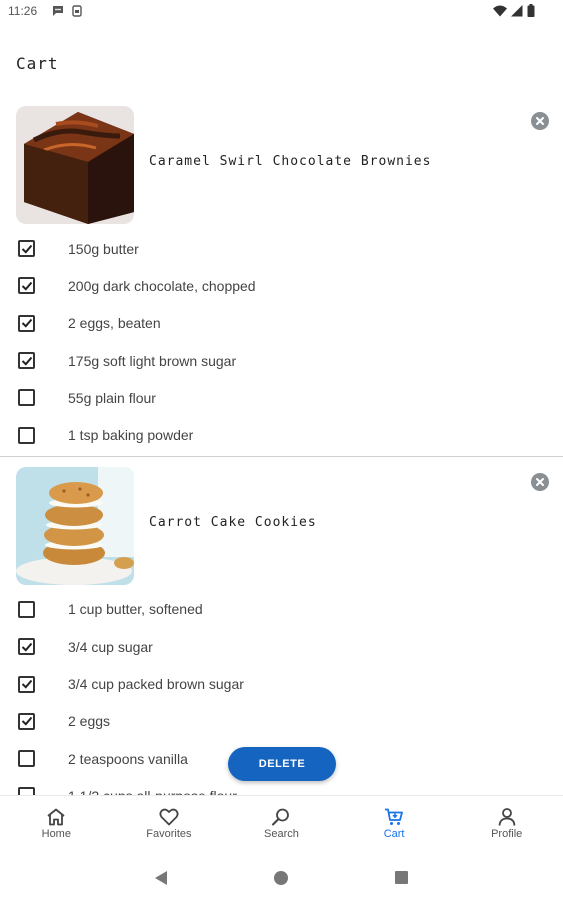 The height and width of the screenshot is (900, 563). Describe the element at coordinates (58, 11) in the screenshot. I see `chat-notification-icon` at that location.